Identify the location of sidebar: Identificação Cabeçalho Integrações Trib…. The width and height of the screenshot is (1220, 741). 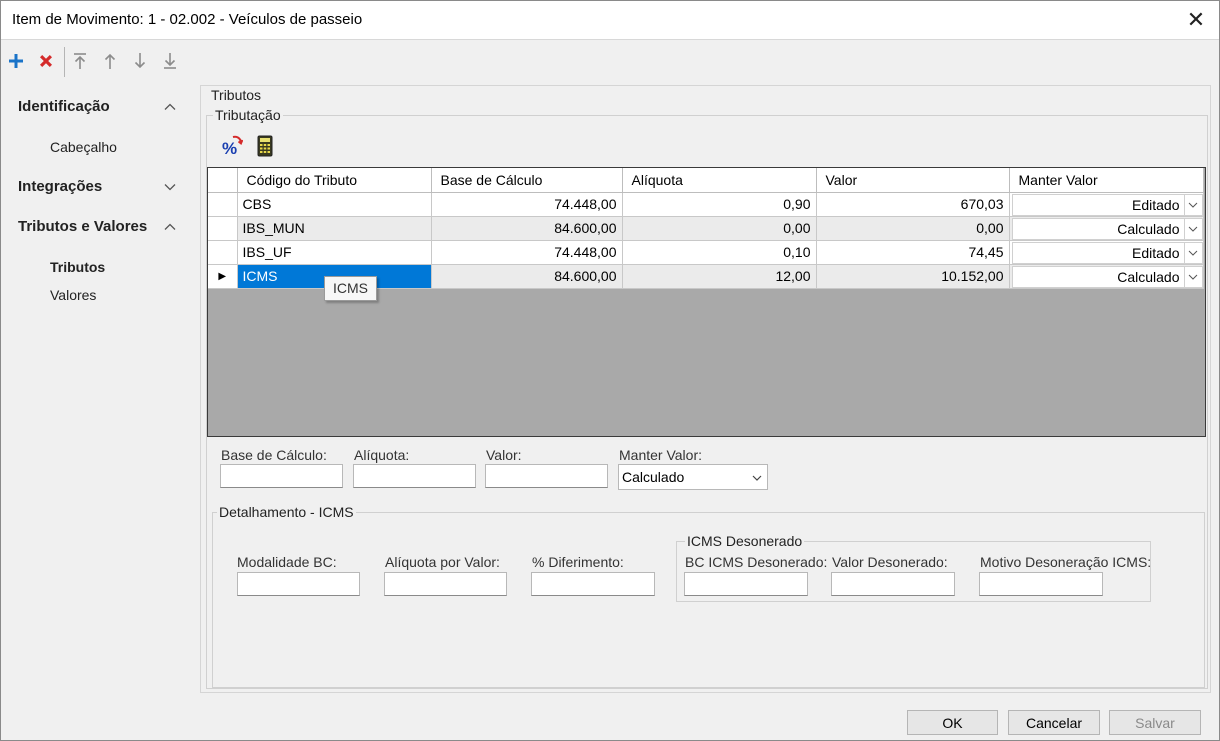
(99, 393).